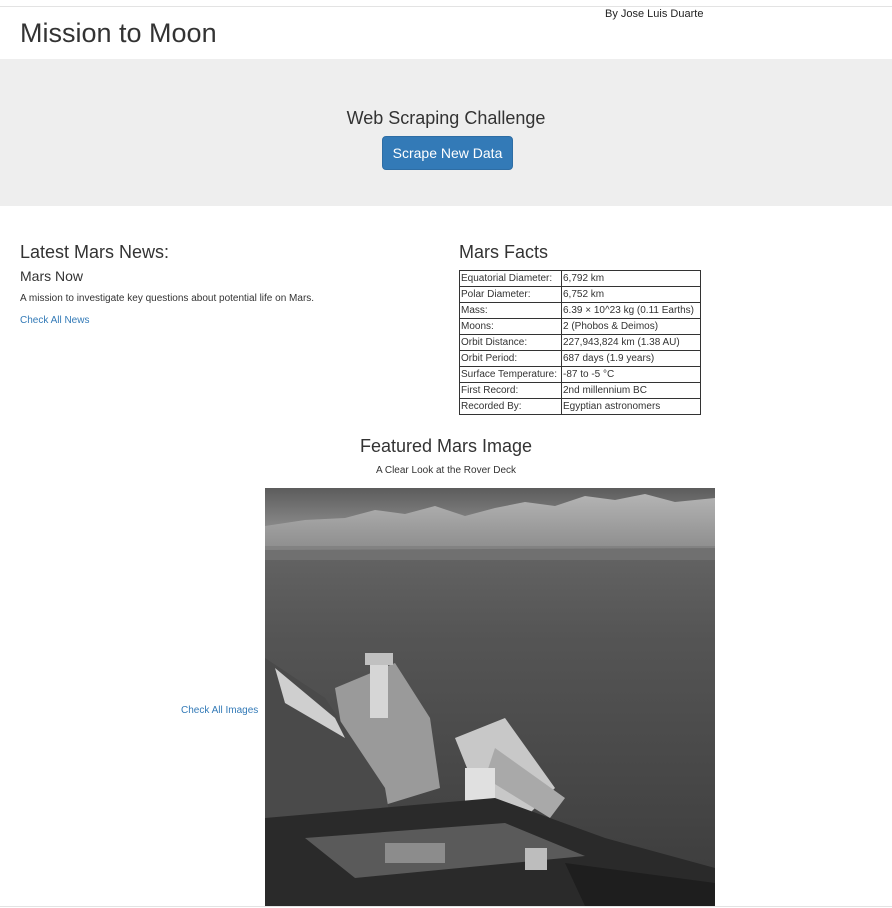  Describe the element at coordinates (510, 278) in the screenshot. I see `fact-label: Equatorial Diameter:` at that location.